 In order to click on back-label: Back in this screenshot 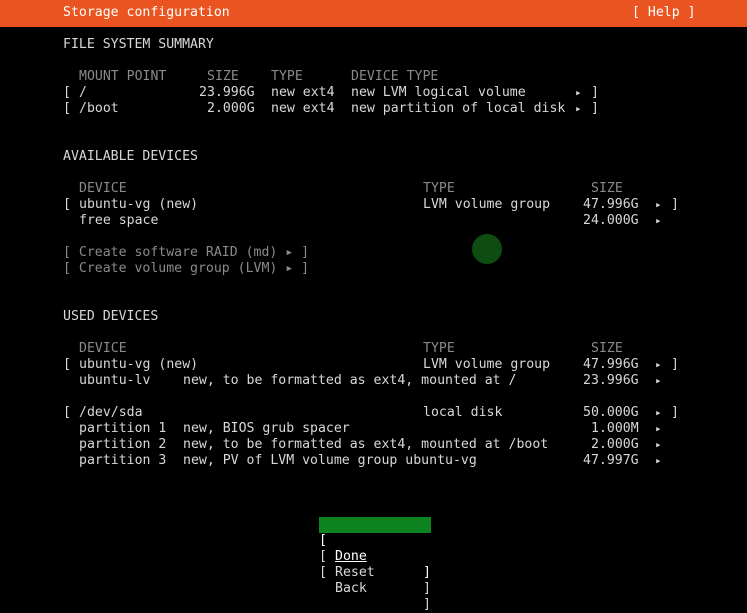, I will do `click(351, 588)`.